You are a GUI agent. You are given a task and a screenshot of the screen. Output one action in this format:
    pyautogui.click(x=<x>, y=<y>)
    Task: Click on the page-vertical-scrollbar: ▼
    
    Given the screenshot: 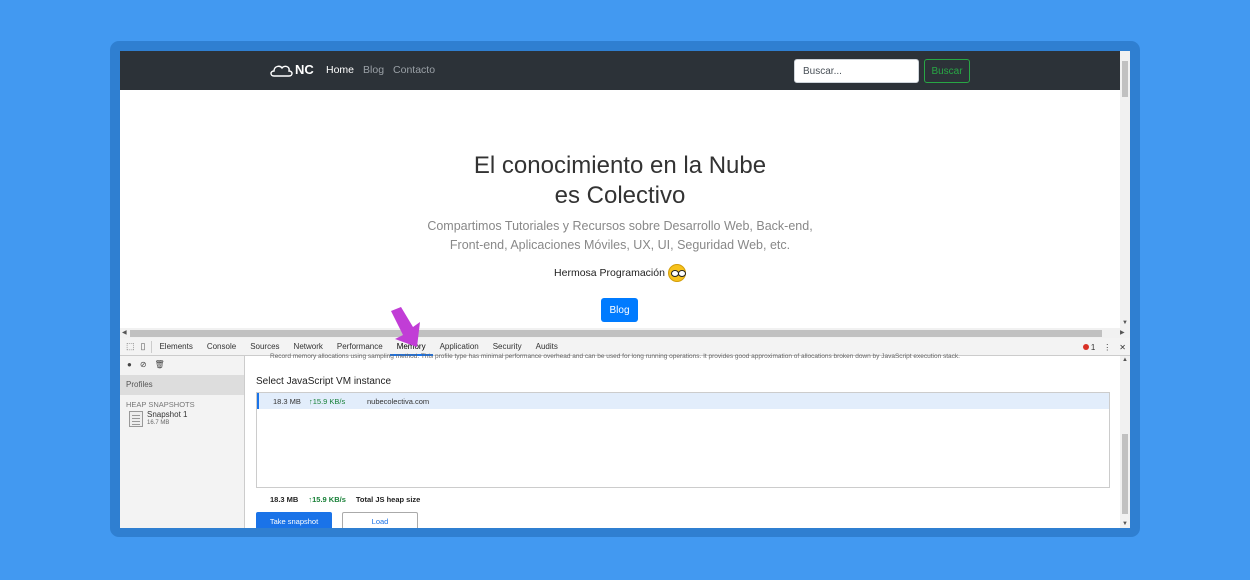 What is the action you would take?
    pyautogui.click(x=1125, y=189)
    